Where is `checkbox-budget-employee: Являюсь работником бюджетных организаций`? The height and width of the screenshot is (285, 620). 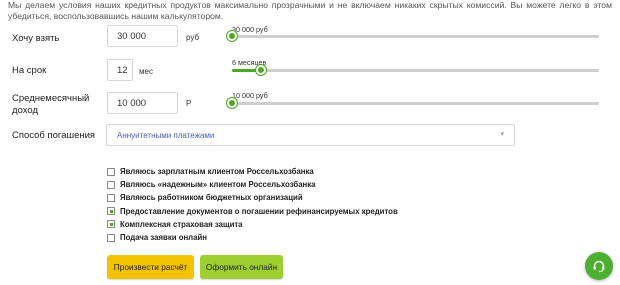
checkbox-budget-employee: Являюсь работником бюджетных организаций is located at coordinates (252, 197).